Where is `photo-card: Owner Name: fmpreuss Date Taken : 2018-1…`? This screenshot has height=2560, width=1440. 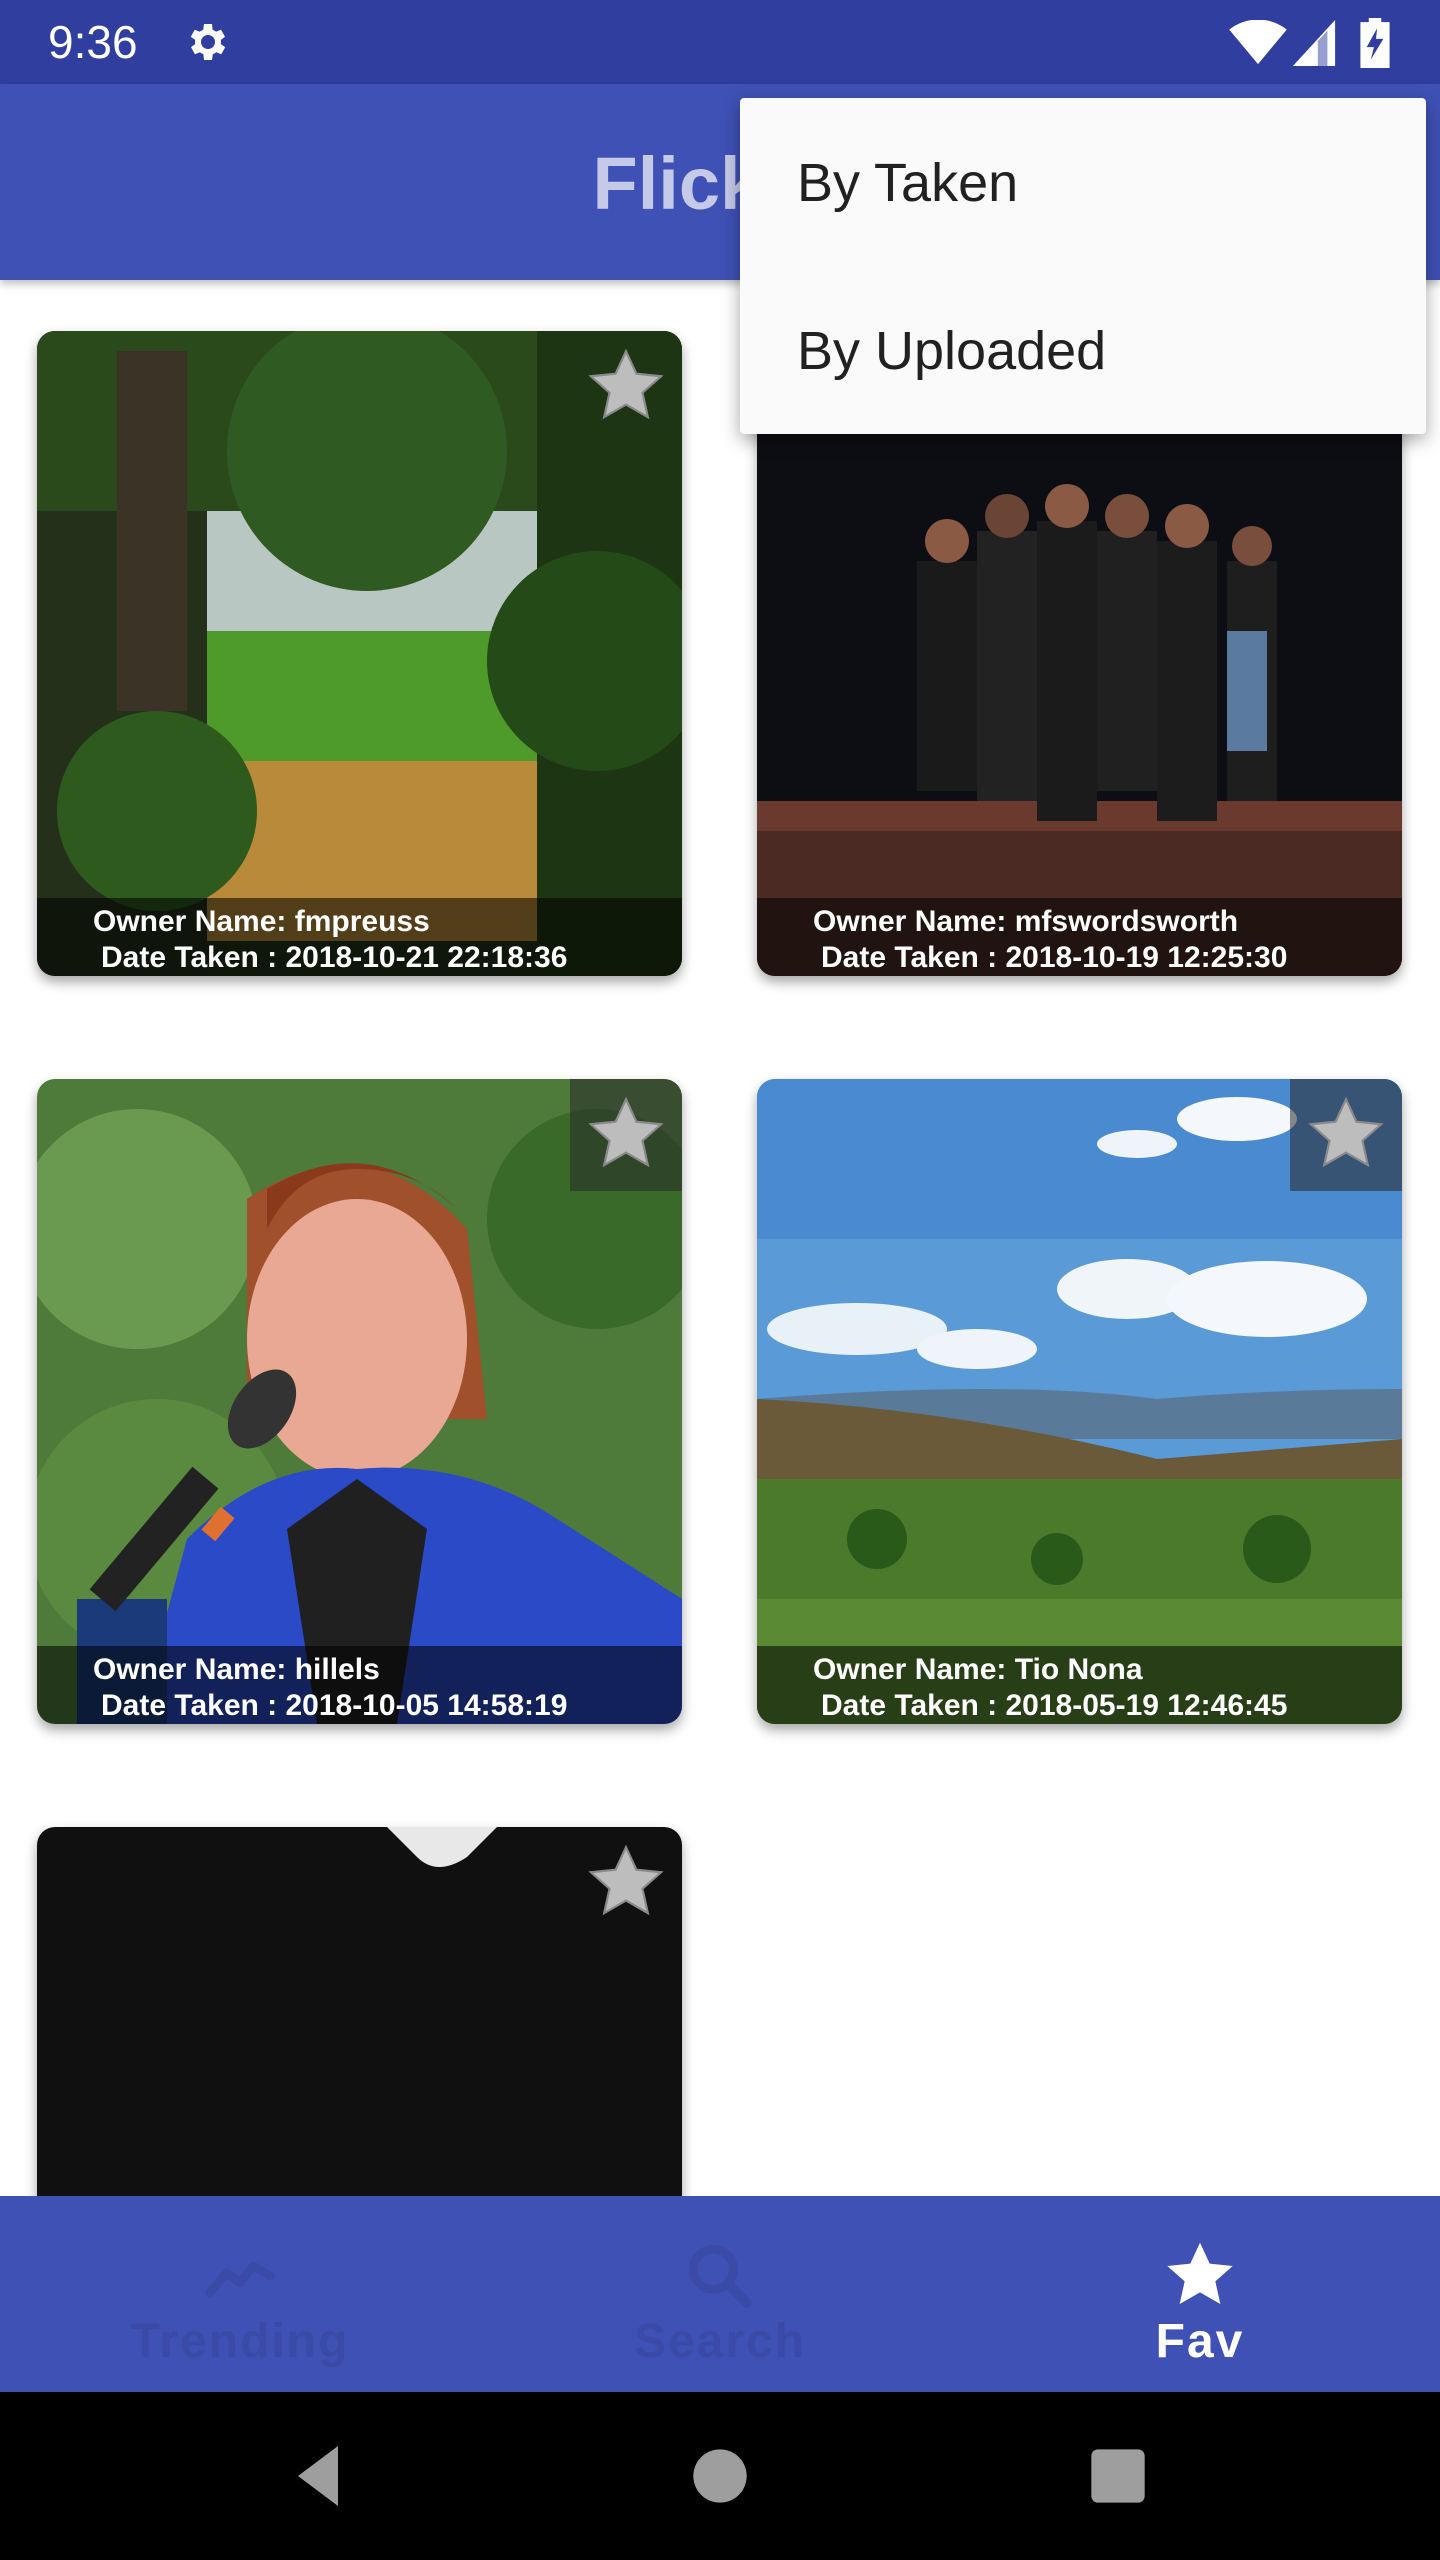
photo-card: Owner Name: fmpreuss Date Taken : 2018-1… is located at coordinates (359, 653).